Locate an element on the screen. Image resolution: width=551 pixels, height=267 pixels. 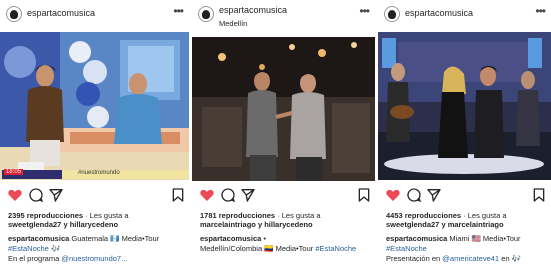
likers: sweetglenda27 y marcelaintriago is located at coordinates (445, 224).